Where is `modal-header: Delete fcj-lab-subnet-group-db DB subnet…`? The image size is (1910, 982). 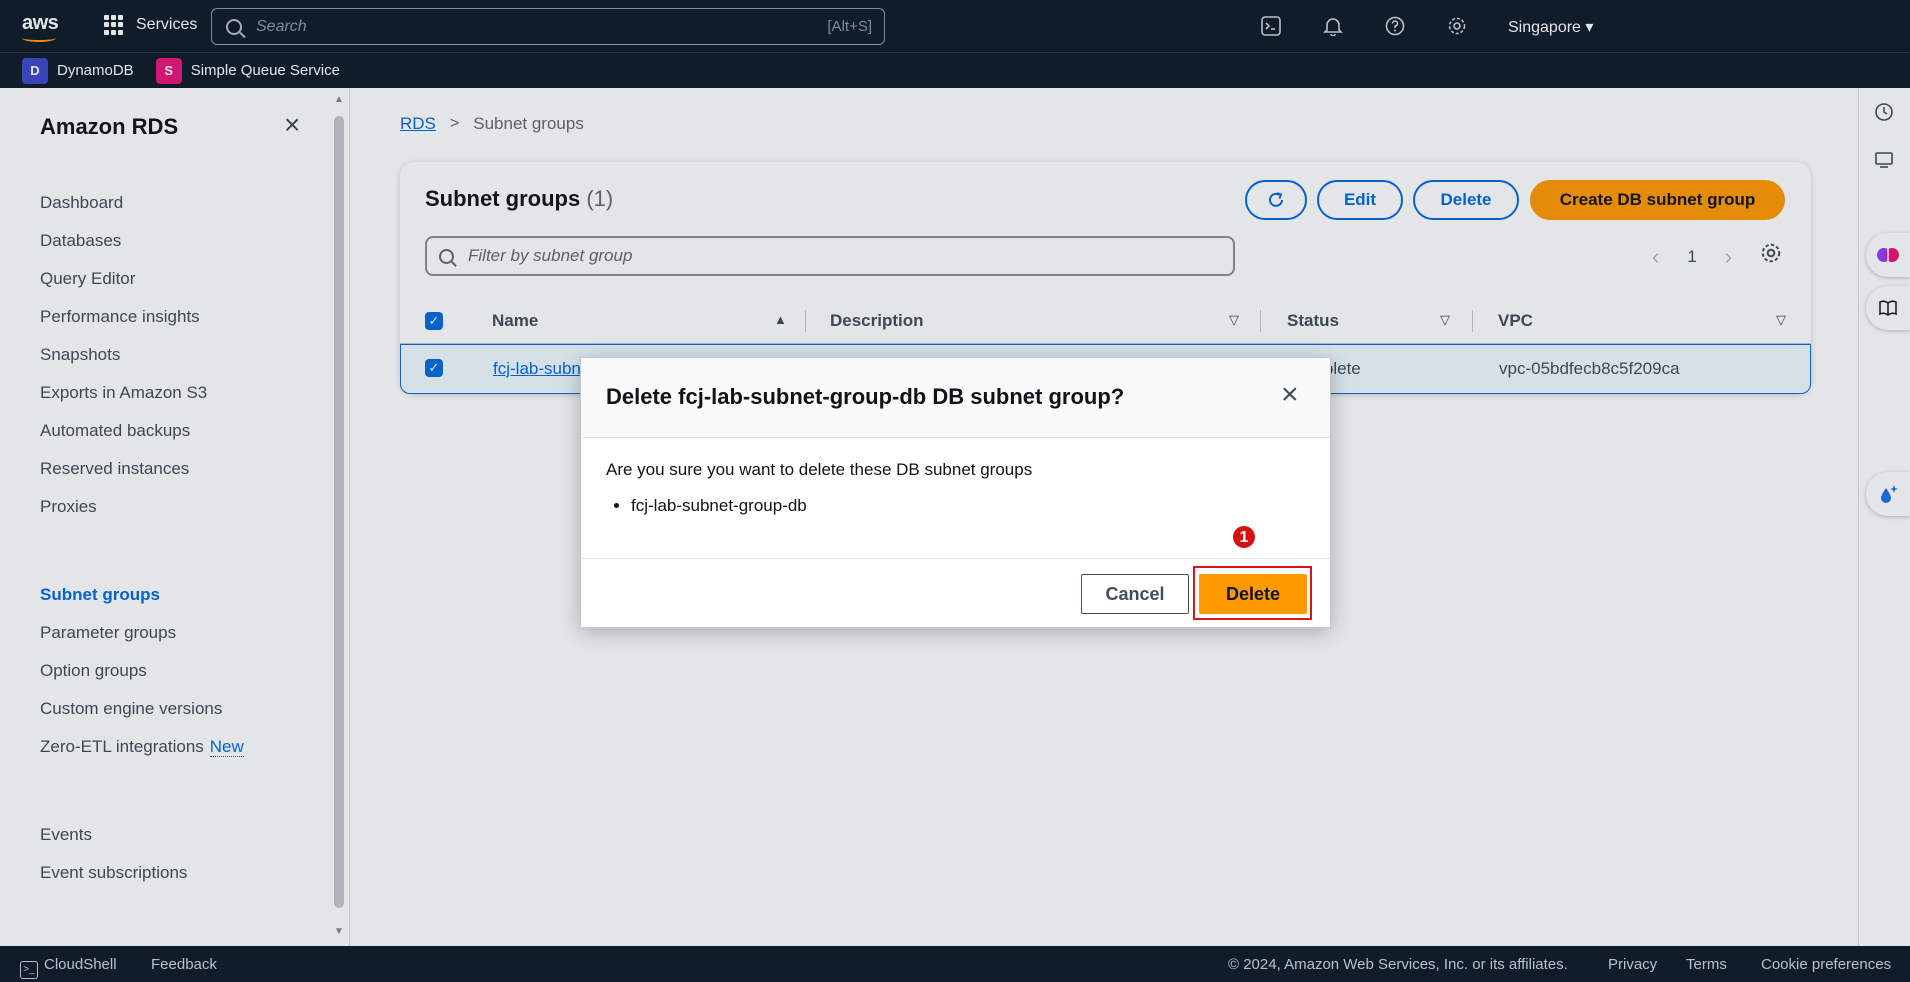 modal-header: Delete fcj-lab-subnet-group-db DB subnet… is located at coordinates (955, 398).